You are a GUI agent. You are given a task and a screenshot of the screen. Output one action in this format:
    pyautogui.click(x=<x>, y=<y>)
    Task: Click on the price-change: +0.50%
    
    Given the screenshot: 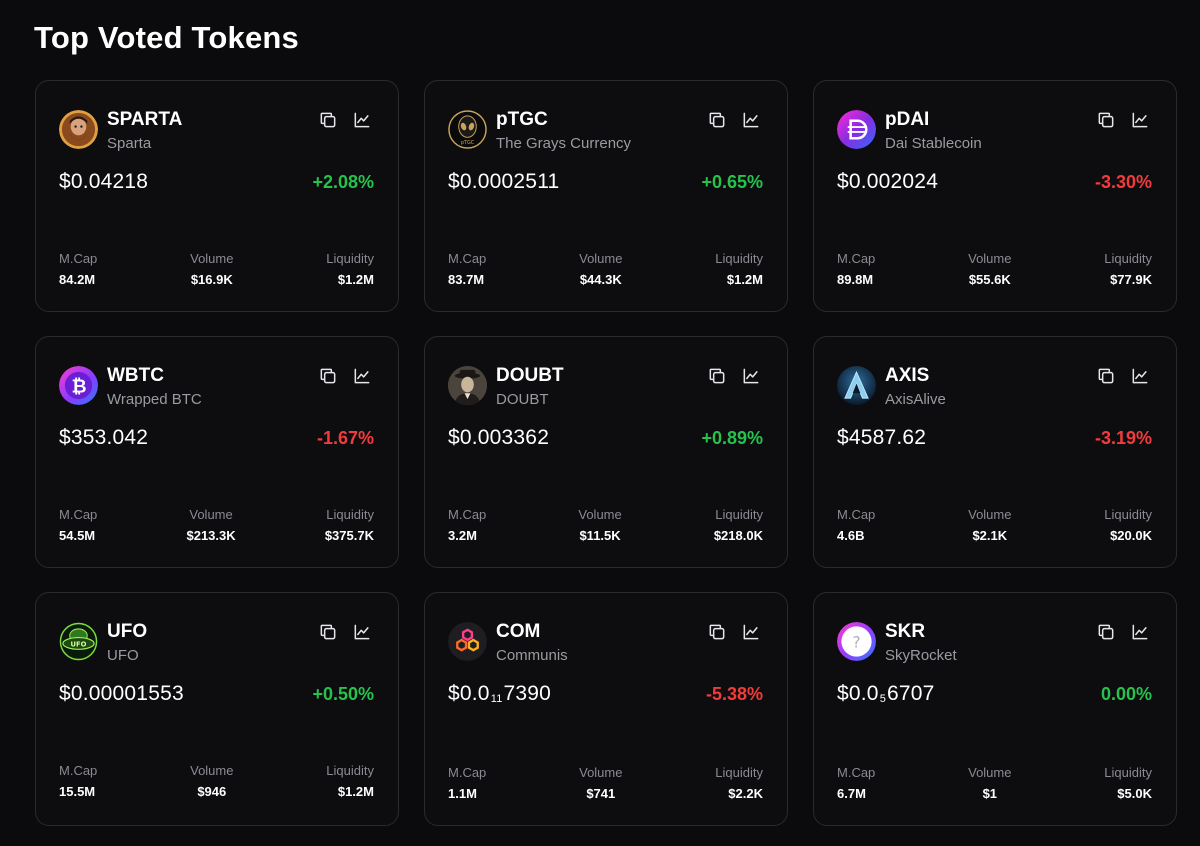 What is the action you would take?
    pyautogui.click(x=343, y=694)
    